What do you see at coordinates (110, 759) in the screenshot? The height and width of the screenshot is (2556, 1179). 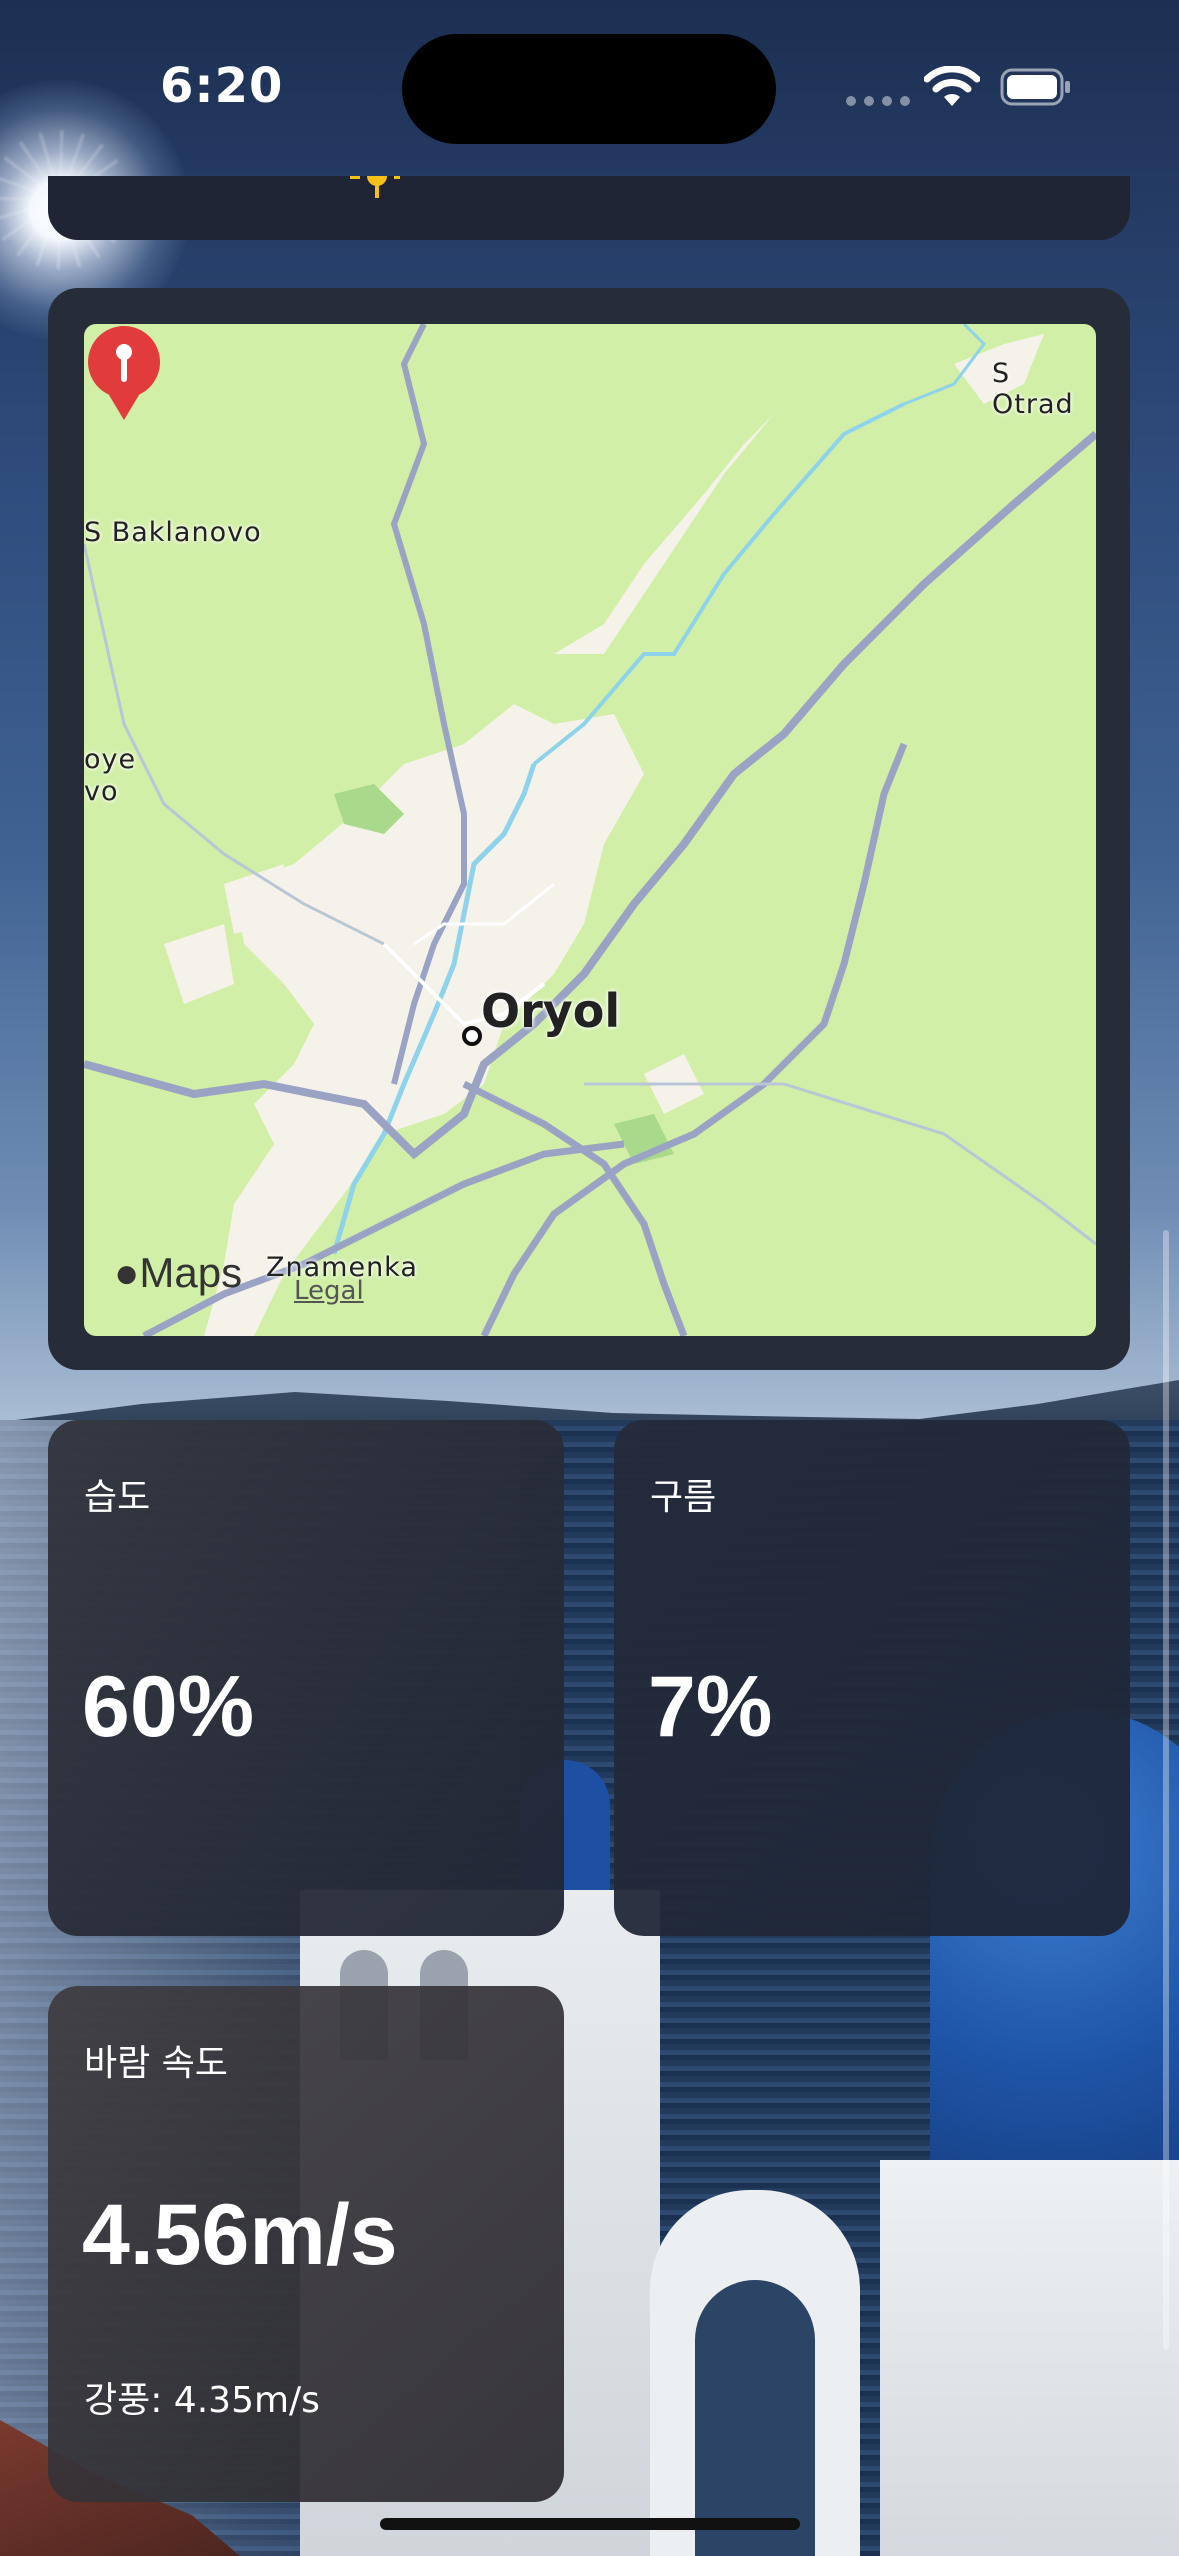 I see `map-label-oye-1: oye` at bounding box center [110, 759].